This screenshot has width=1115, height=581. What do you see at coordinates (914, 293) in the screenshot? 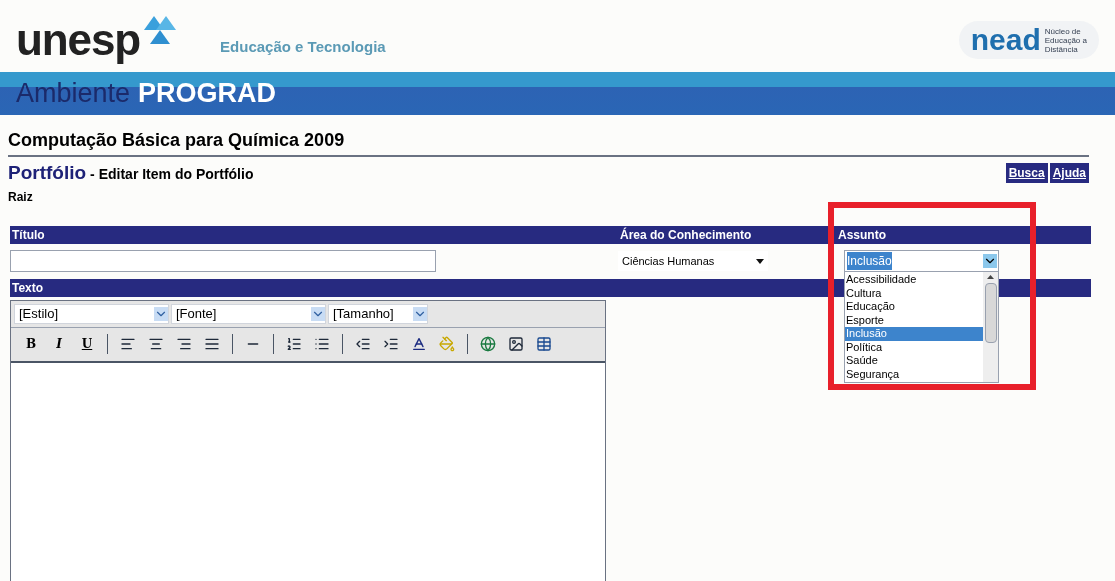
I see `dropdown-option: Cultura` at bounding box center [914, 293].